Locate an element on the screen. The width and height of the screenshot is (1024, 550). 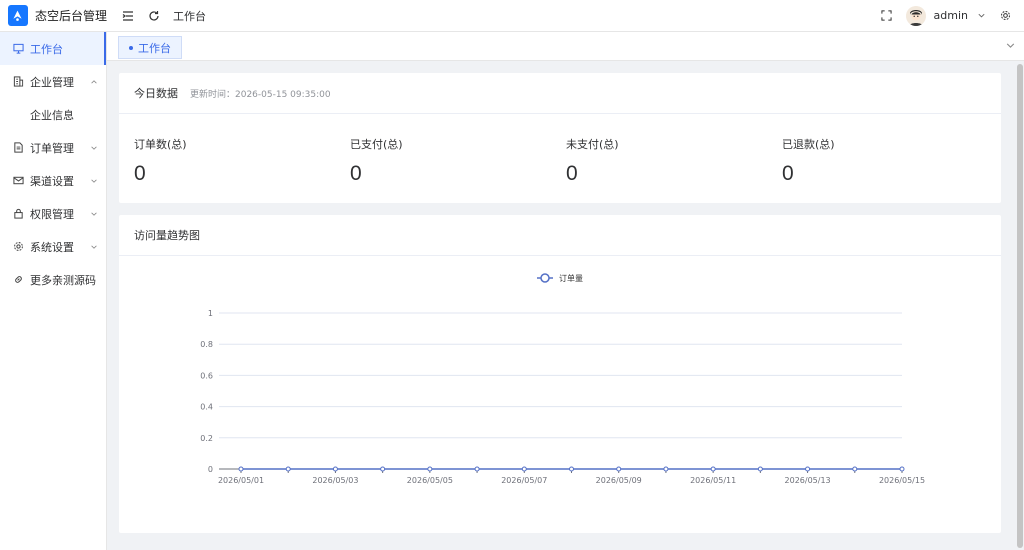
logo-area: 态空后台管理 is located at coordinates (53, 16).